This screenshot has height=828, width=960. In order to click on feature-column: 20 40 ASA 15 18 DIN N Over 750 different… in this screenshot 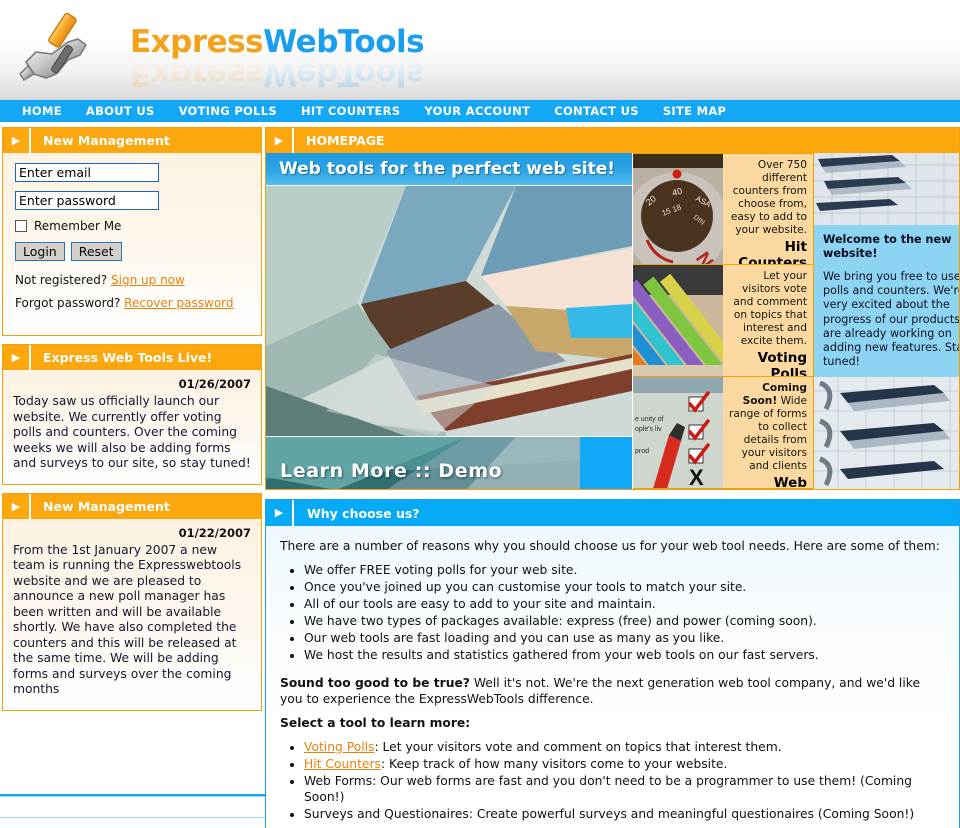, I will do `click(723, 321)`.